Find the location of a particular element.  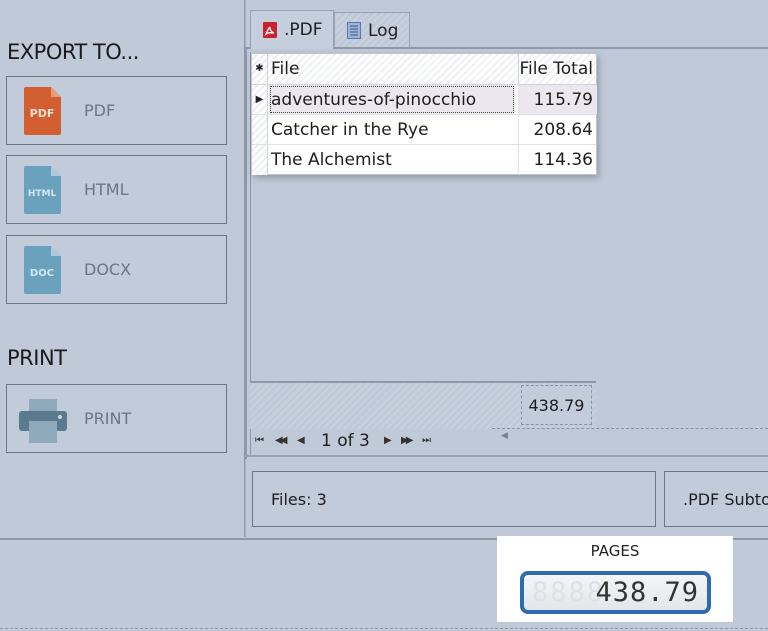

horizontal-scrollbar-track is located at coordinates (630, 428).